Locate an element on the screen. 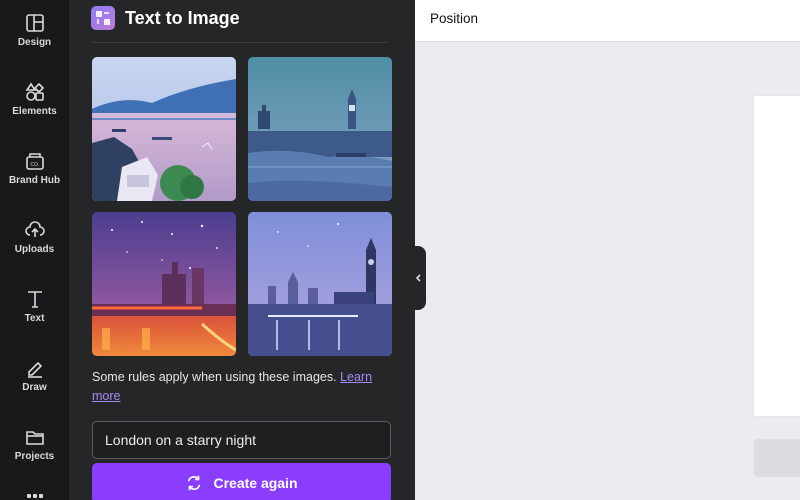  brand-hub-icon: CO. is located at coordinates (35, 161).